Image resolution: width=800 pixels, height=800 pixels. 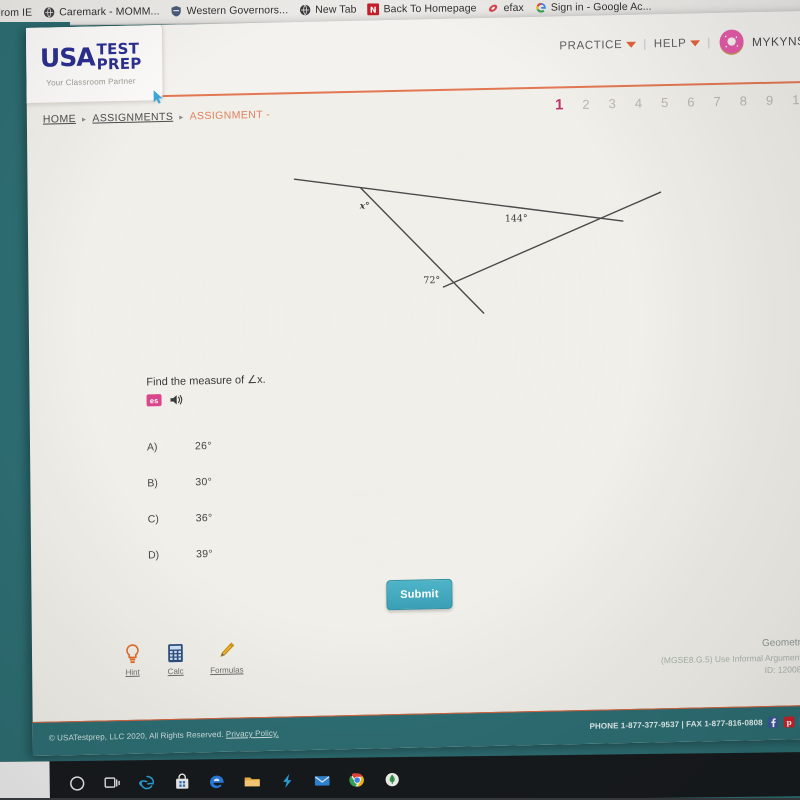 What do you see at coordinates (322, 779) in the screenshot?
I see `mail-icon` at bounding box center [322, 779].